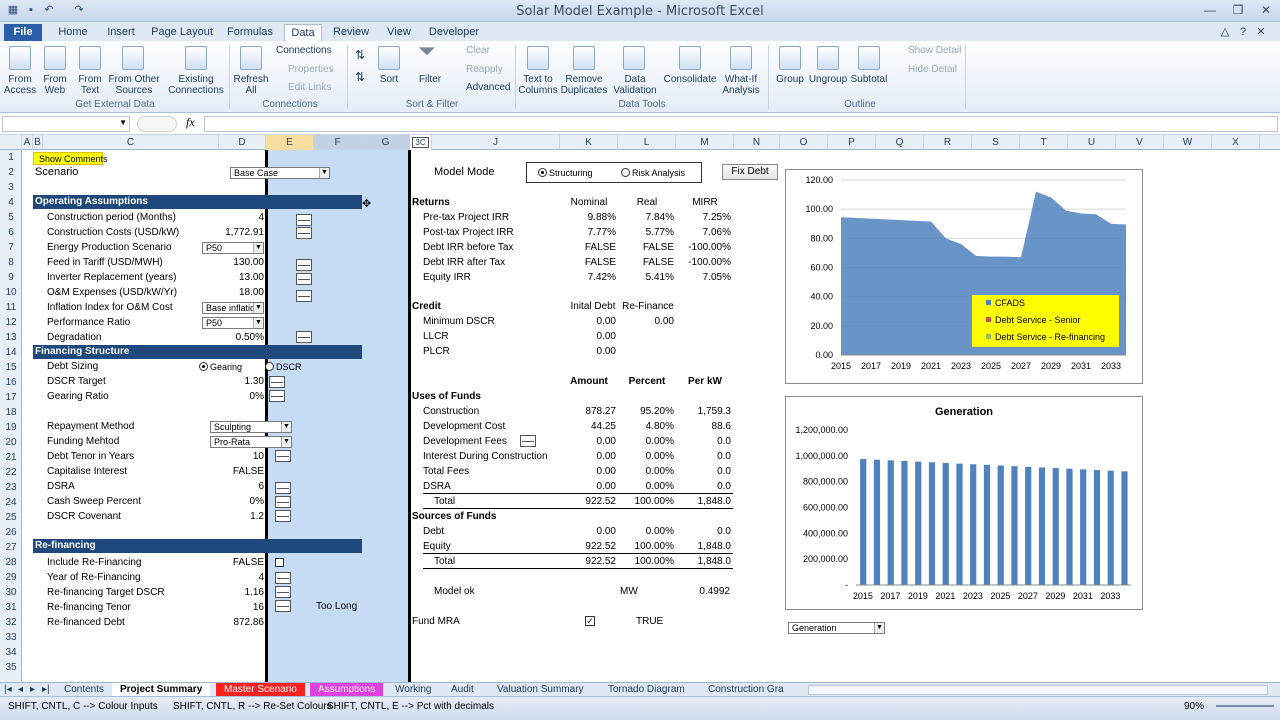 This screenshot has height=720, width=1280. Describe the element at coordinates (11, 172) in the screenshot. I see `row-header: 2` at that location.